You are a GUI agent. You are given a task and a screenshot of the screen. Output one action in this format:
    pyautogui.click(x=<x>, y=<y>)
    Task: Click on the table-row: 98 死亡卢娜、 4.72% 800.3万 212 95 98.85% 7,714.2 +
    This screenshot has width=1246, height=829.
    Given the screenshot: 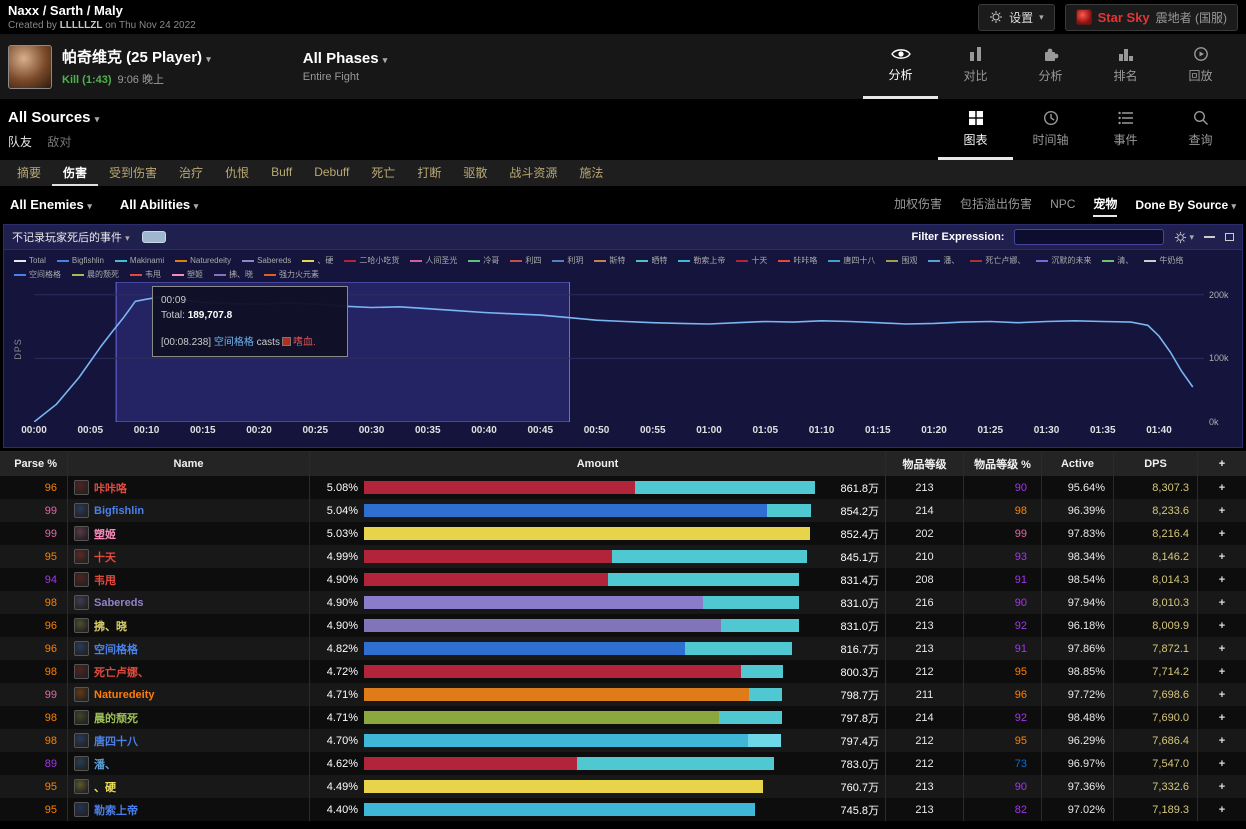 What is the action you would take?
    pyautogui.click(x=623, y=671)
    